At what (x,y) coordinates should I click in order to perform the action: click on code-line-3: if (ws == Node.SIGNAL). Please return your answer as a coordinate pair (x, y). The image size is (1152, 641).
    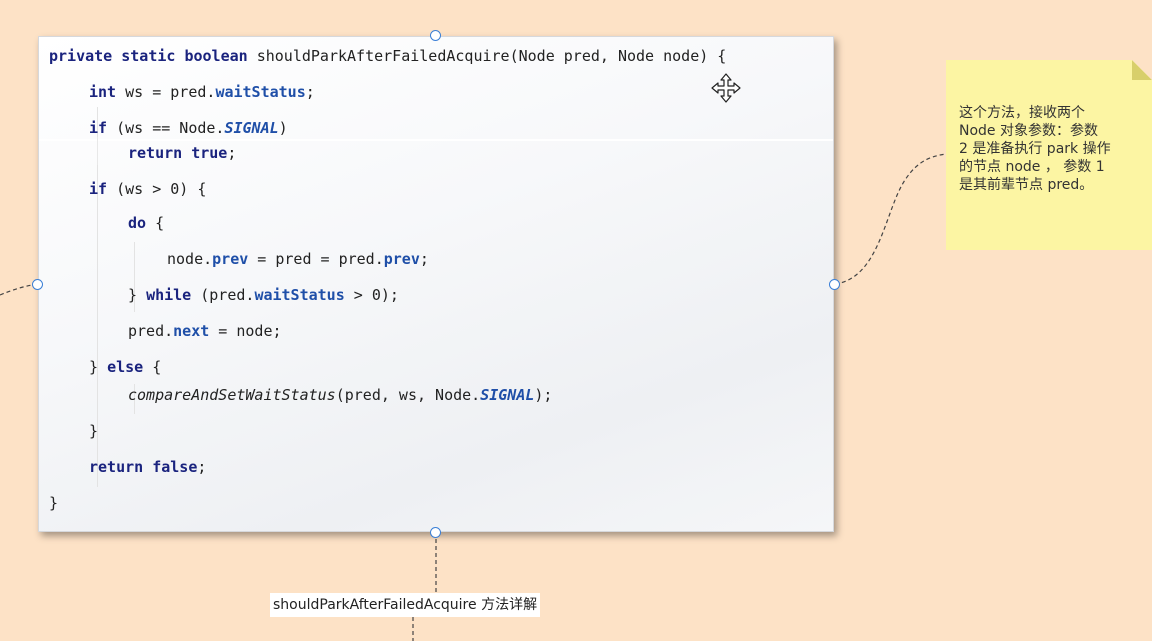
    Looking at the image, I should click on (188, 128).